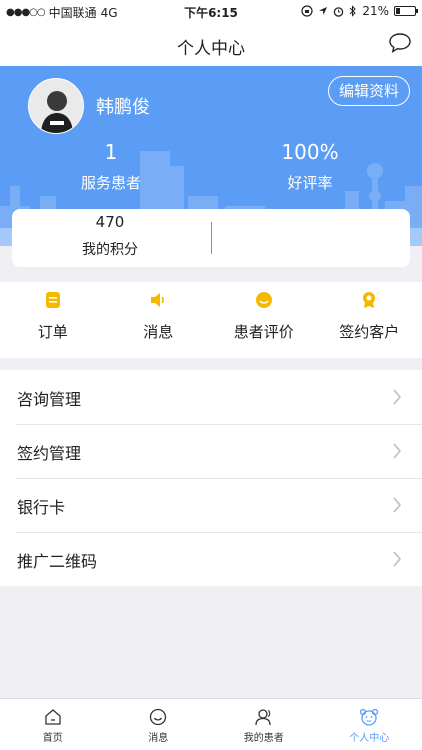 The width and height of the screenshot is (422, 750). What do you see at coordinates (400, 43) in the screenshot?
I see `message-bubble-icon` at bounding box center [400, 43].